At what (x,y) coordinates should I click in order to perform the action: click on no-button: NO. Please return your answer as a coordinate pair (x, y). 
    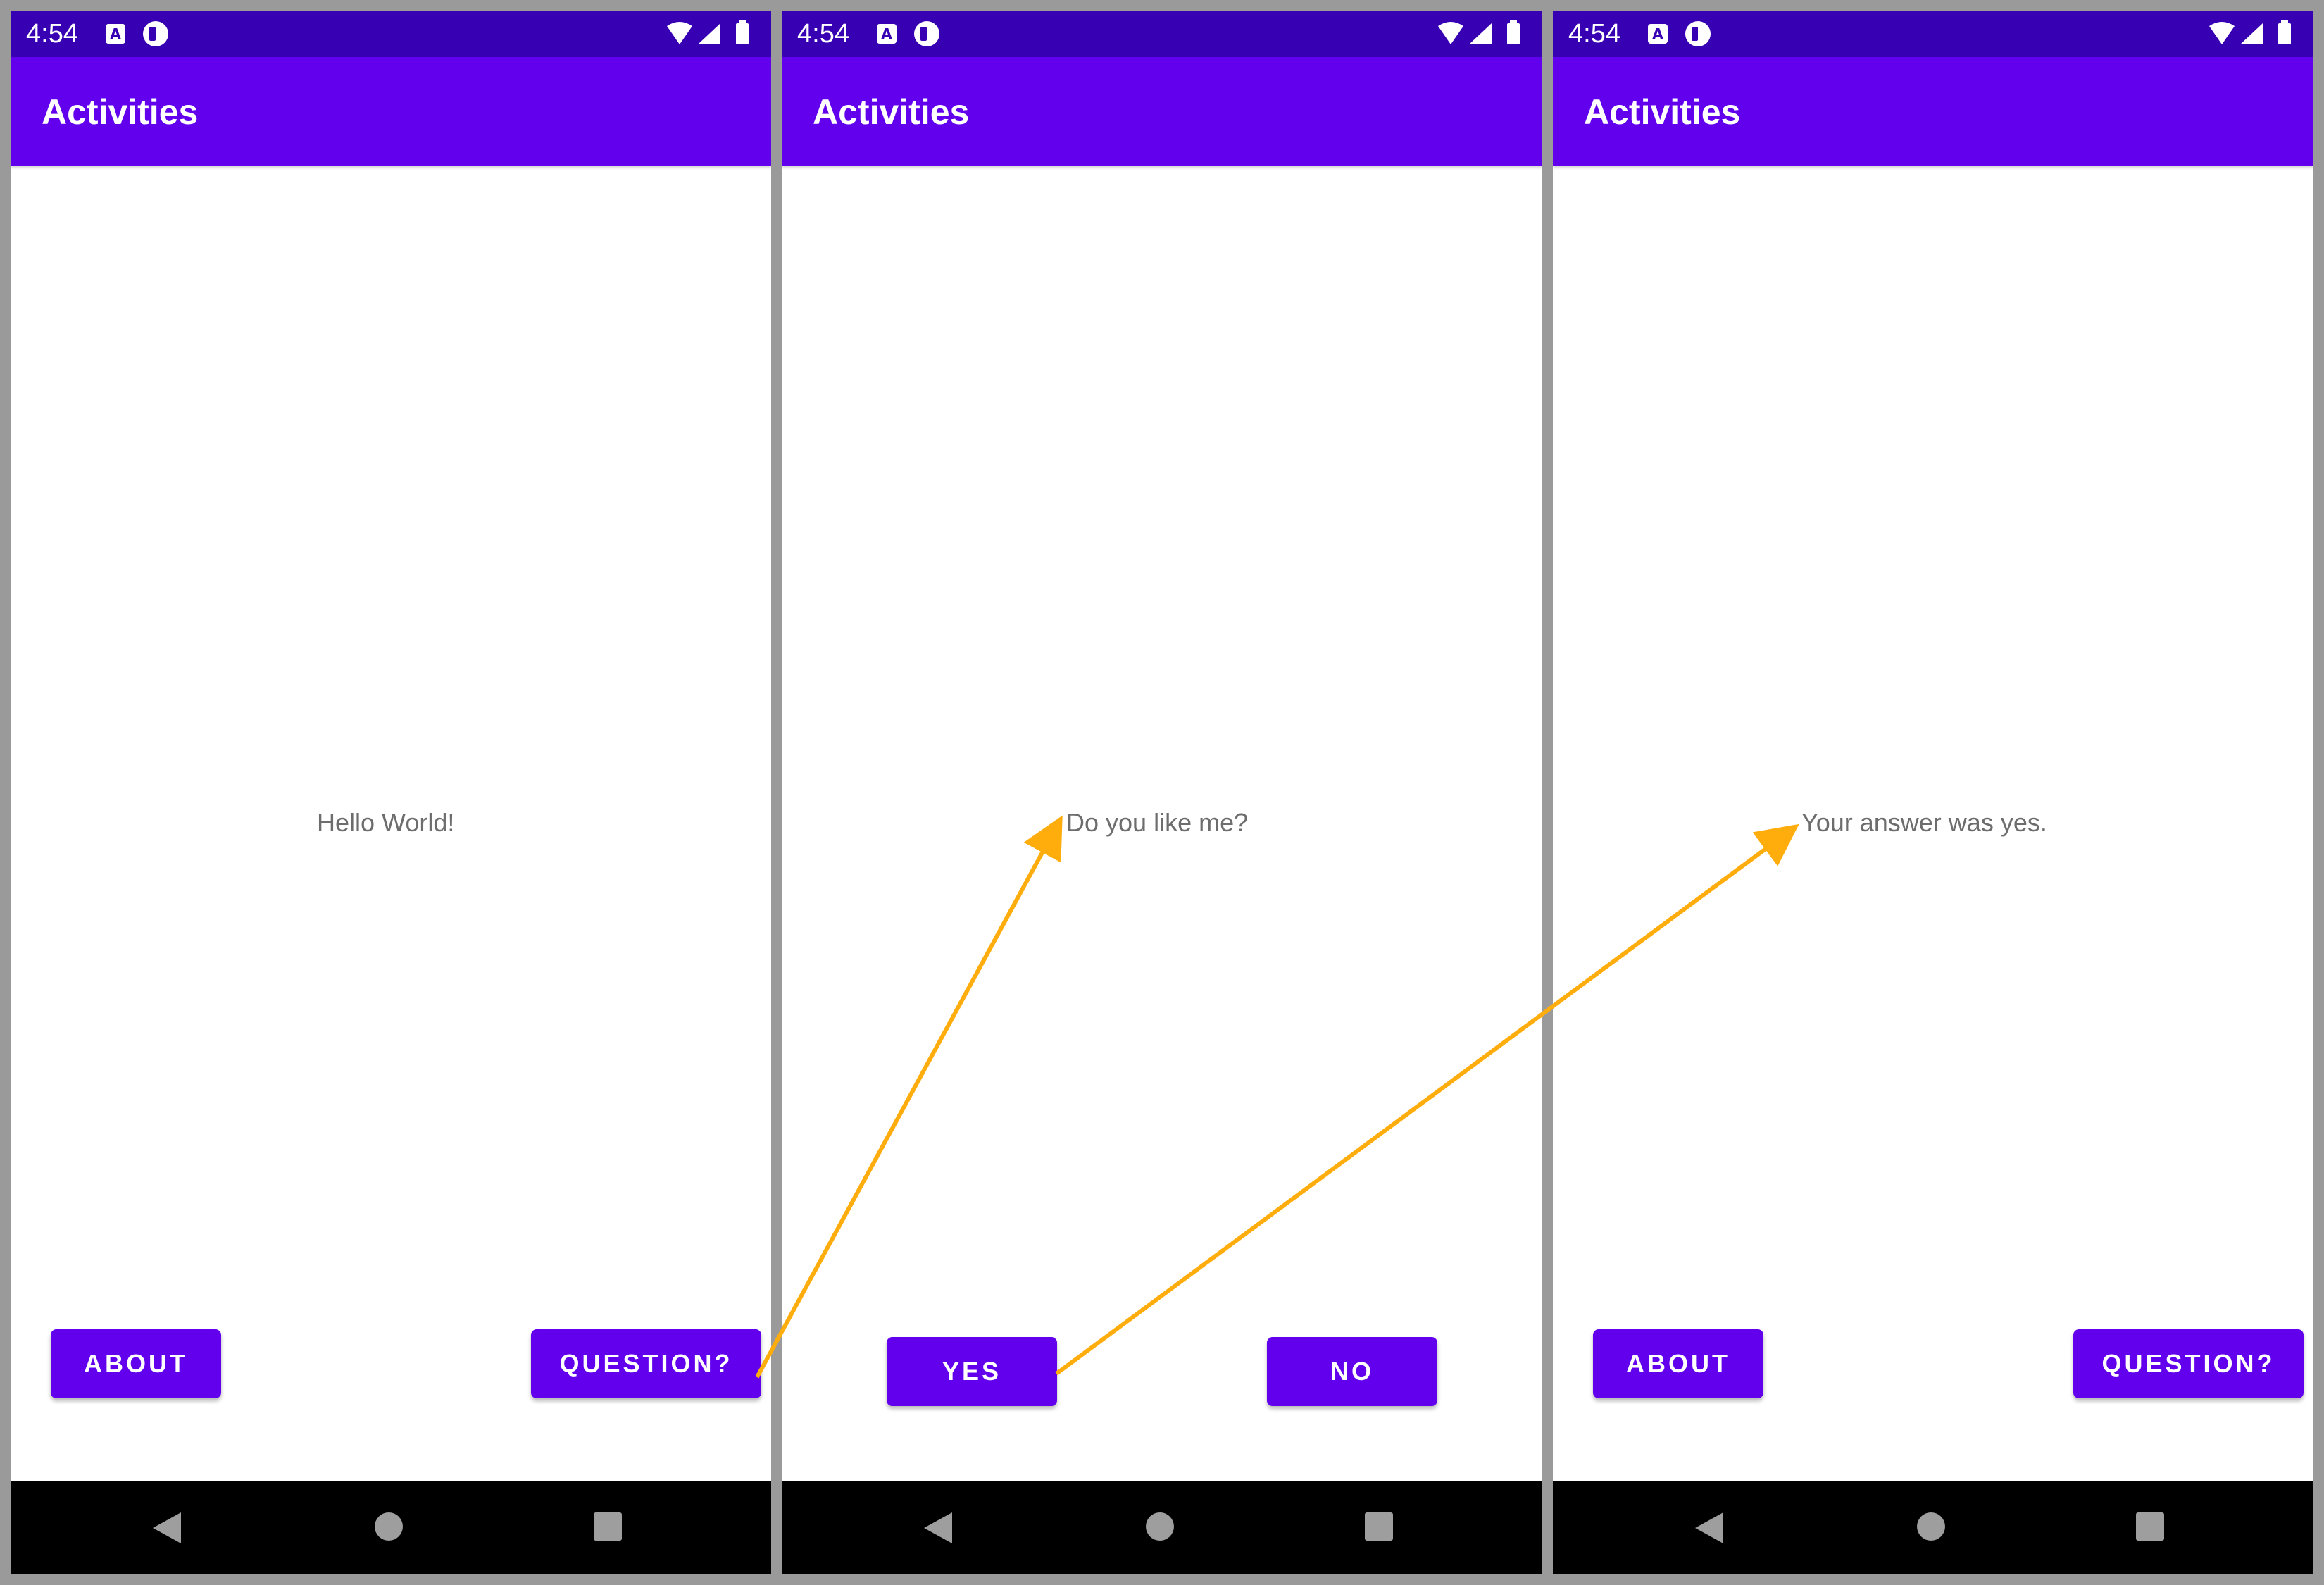
    Looking at the image, I should click on (1352, 1371).